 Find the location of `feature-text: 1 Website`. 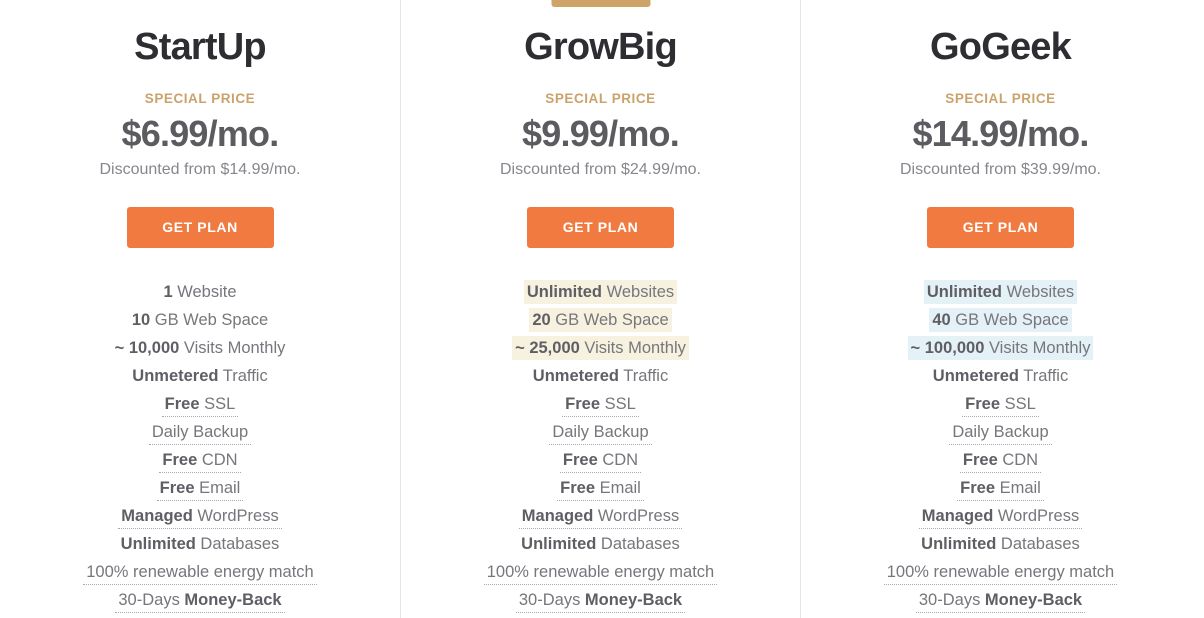

feature-text: 1 Website is located at coordinates (199, 292).